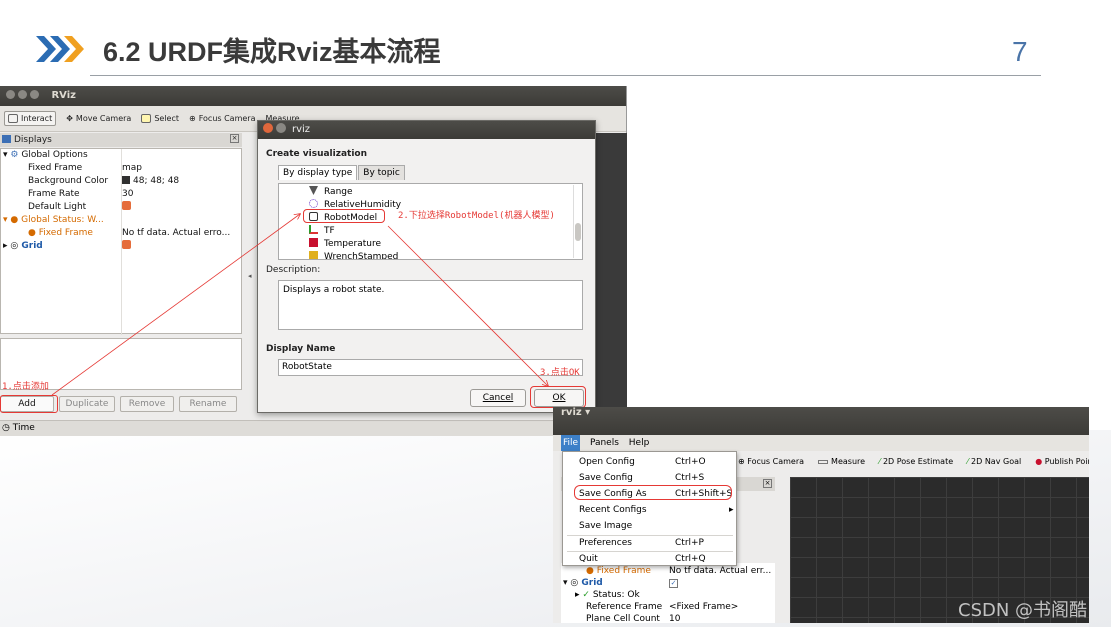  I want to click on menu-item-preferences: Preferences, so click(605, 543).